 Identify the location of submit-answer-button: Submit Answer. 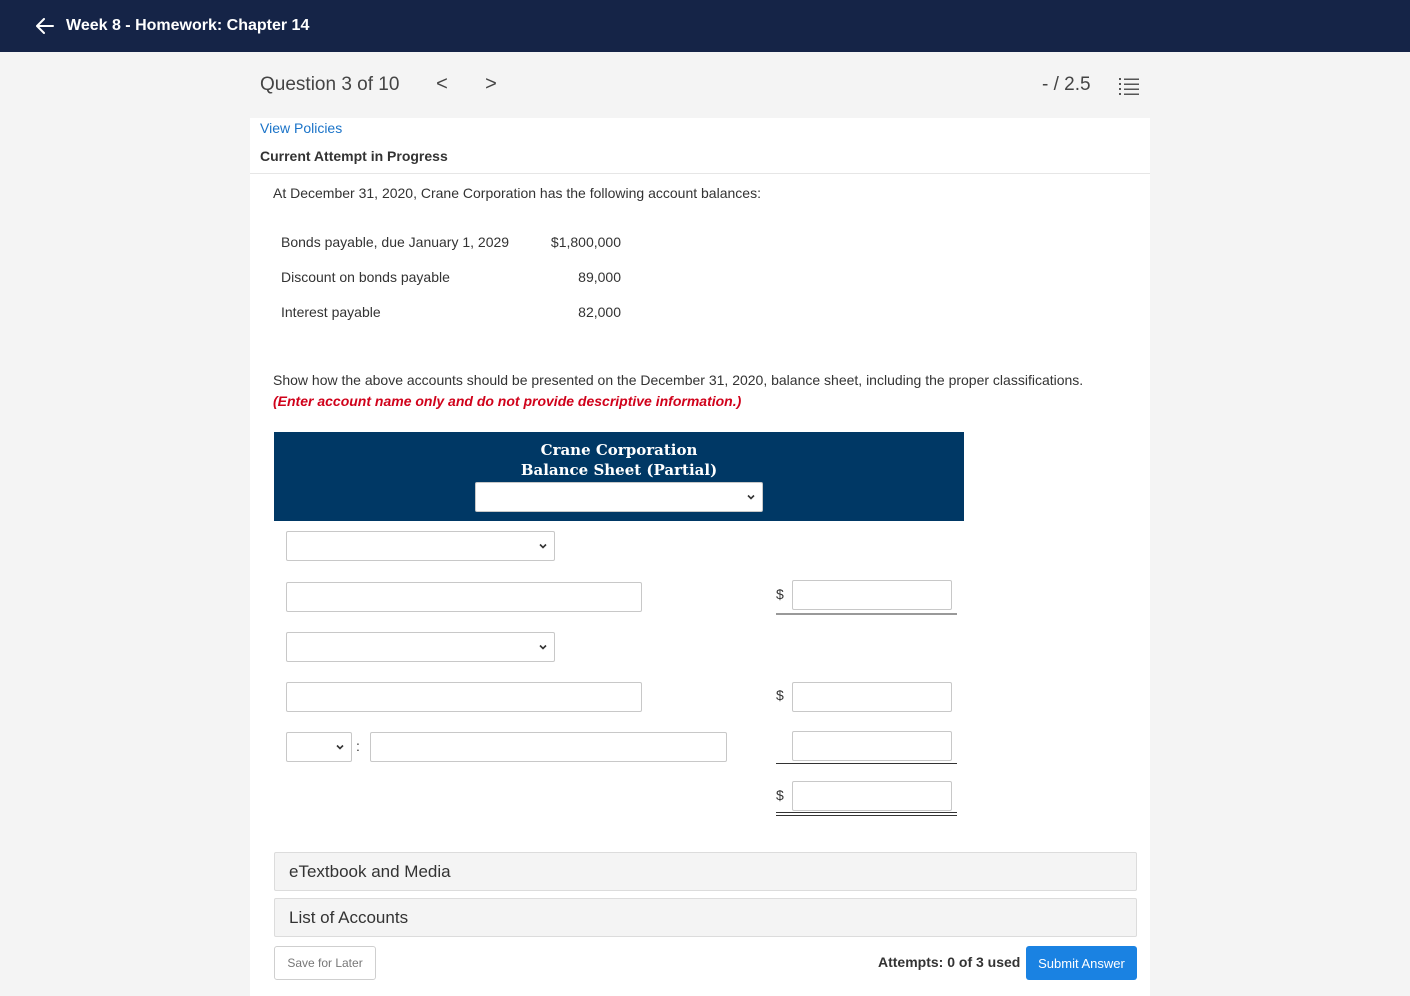
(1081, 963).